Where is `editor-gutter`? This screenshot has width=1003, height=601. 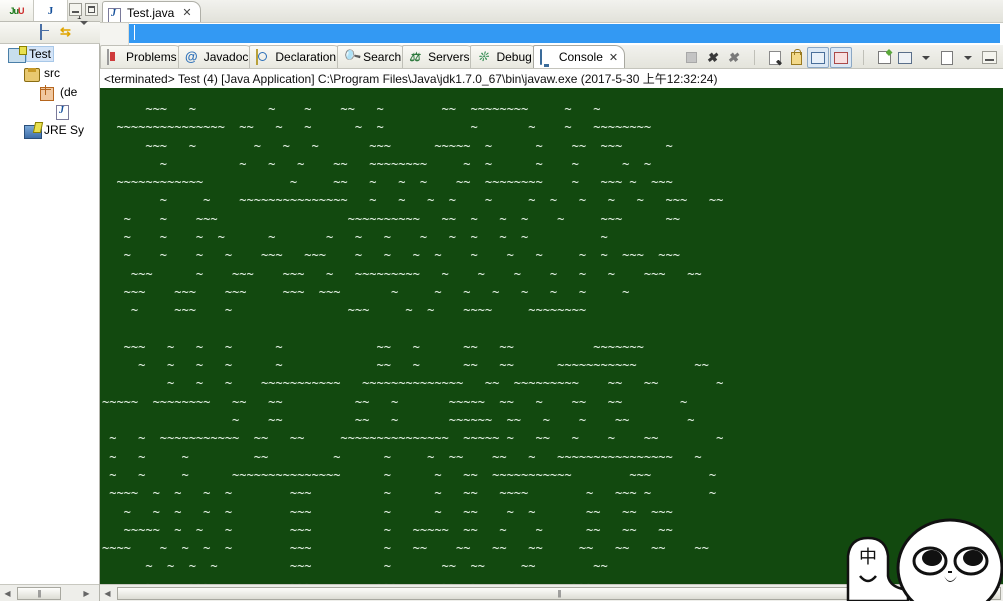
editor-gutter is located at coordinates (114, 34).